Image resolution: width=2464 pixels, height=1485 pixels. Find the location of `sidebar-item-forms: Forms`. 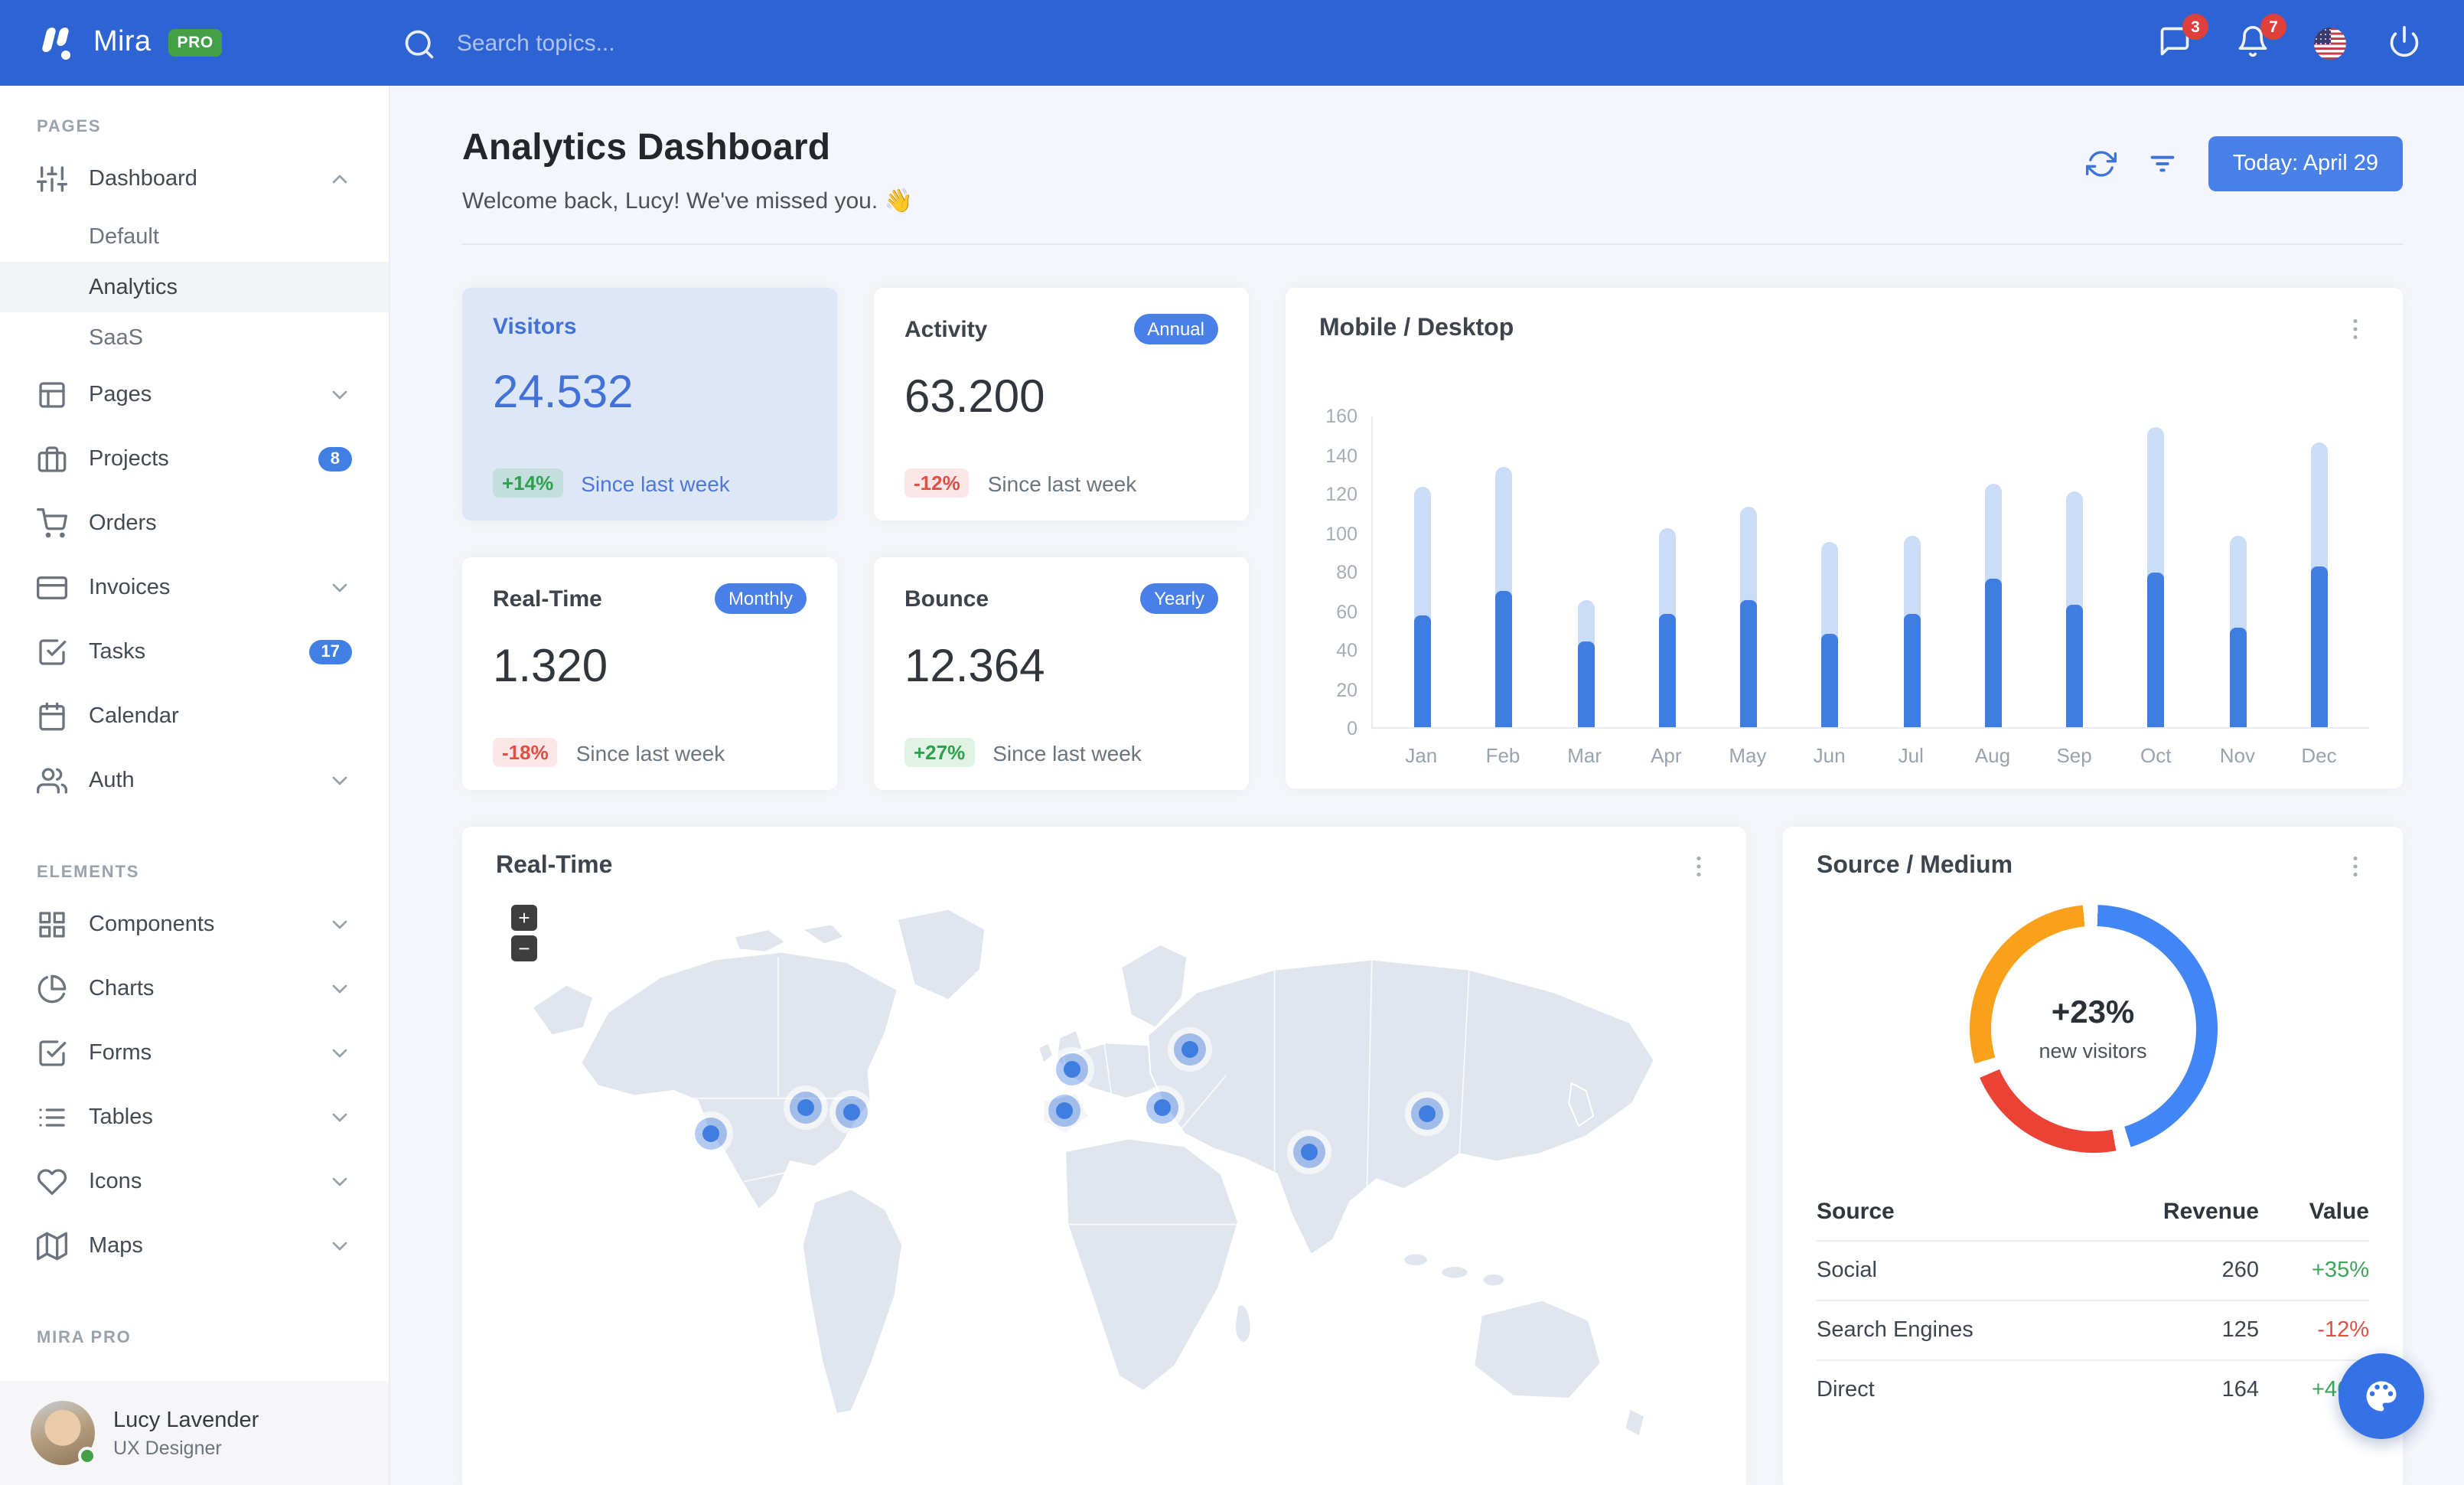

sidebar-item-forms: Forms is located at coordinates (194, 1053).